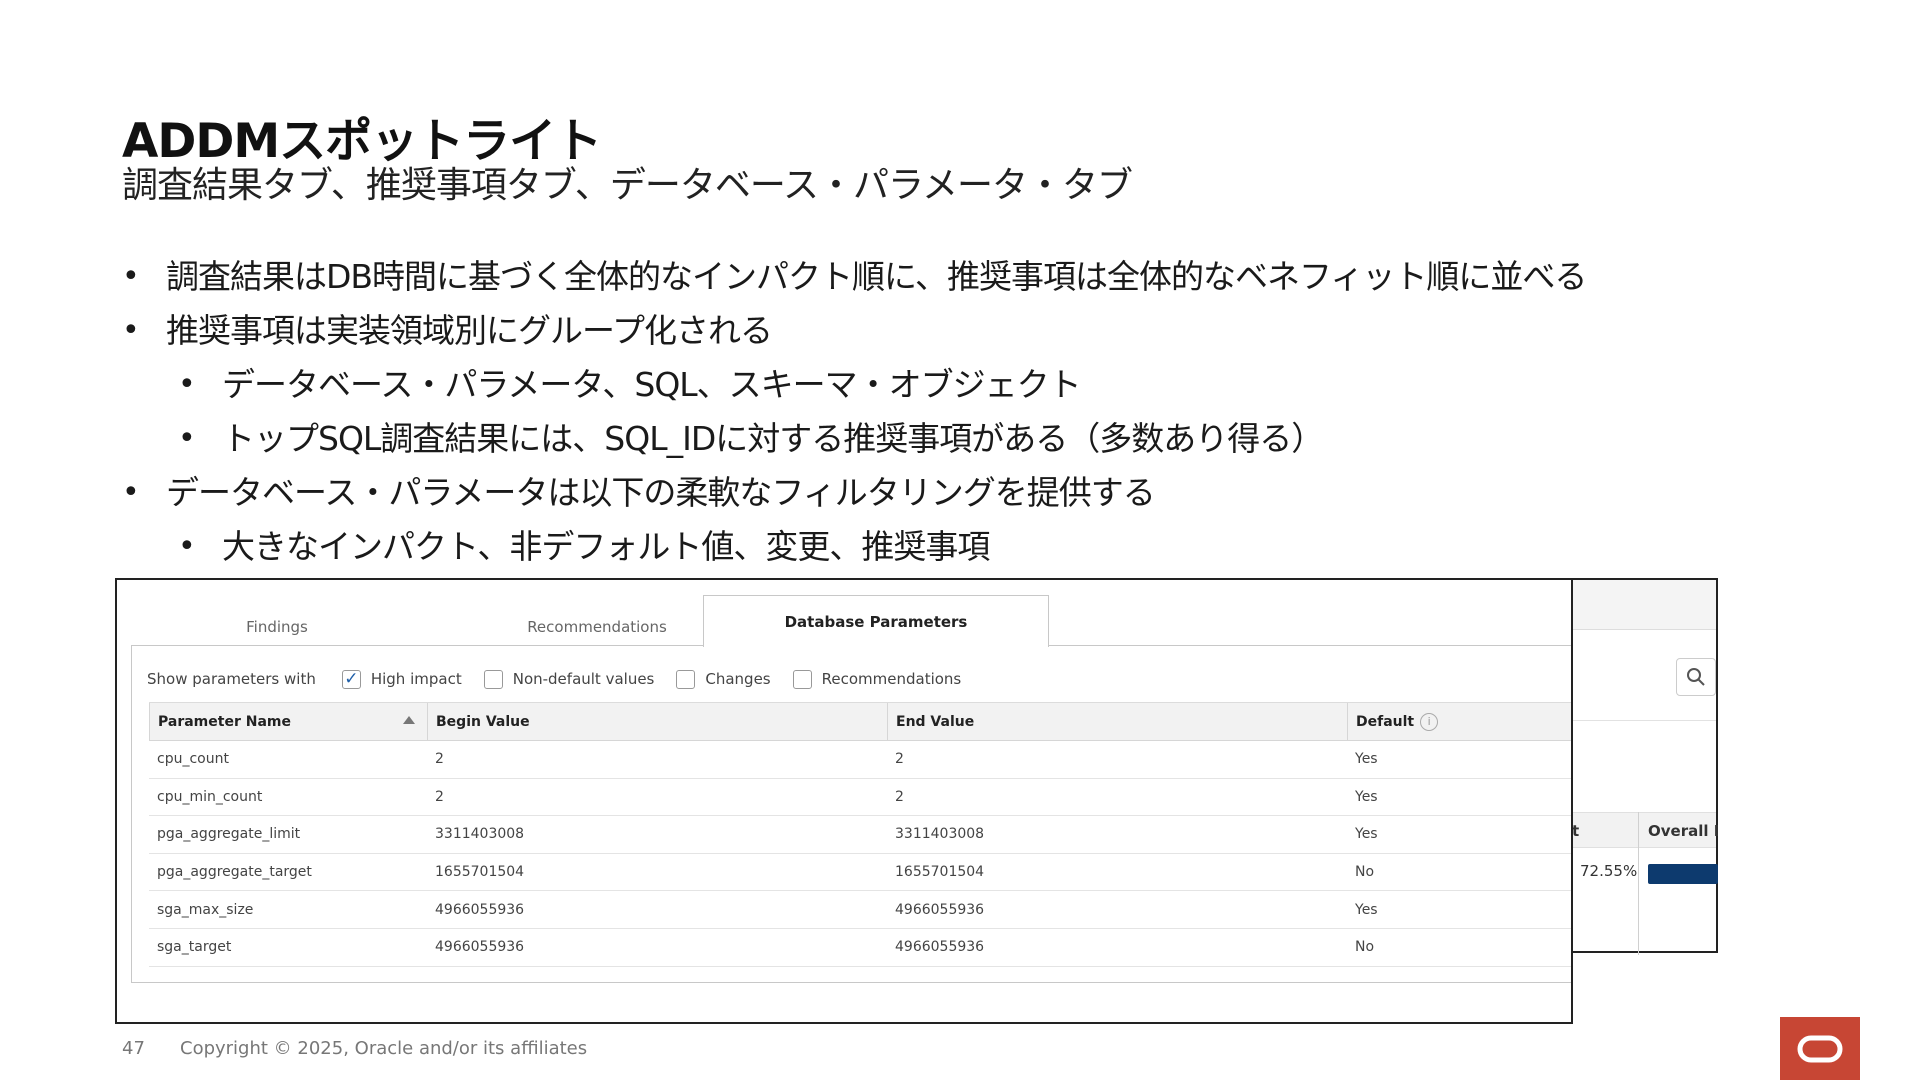 The image size is (1920, 1080). What do you see at coordinates (597, 627) in the screenshot?
I see `tab-recommendations: Recommendations` at bounding box center [597, 627].